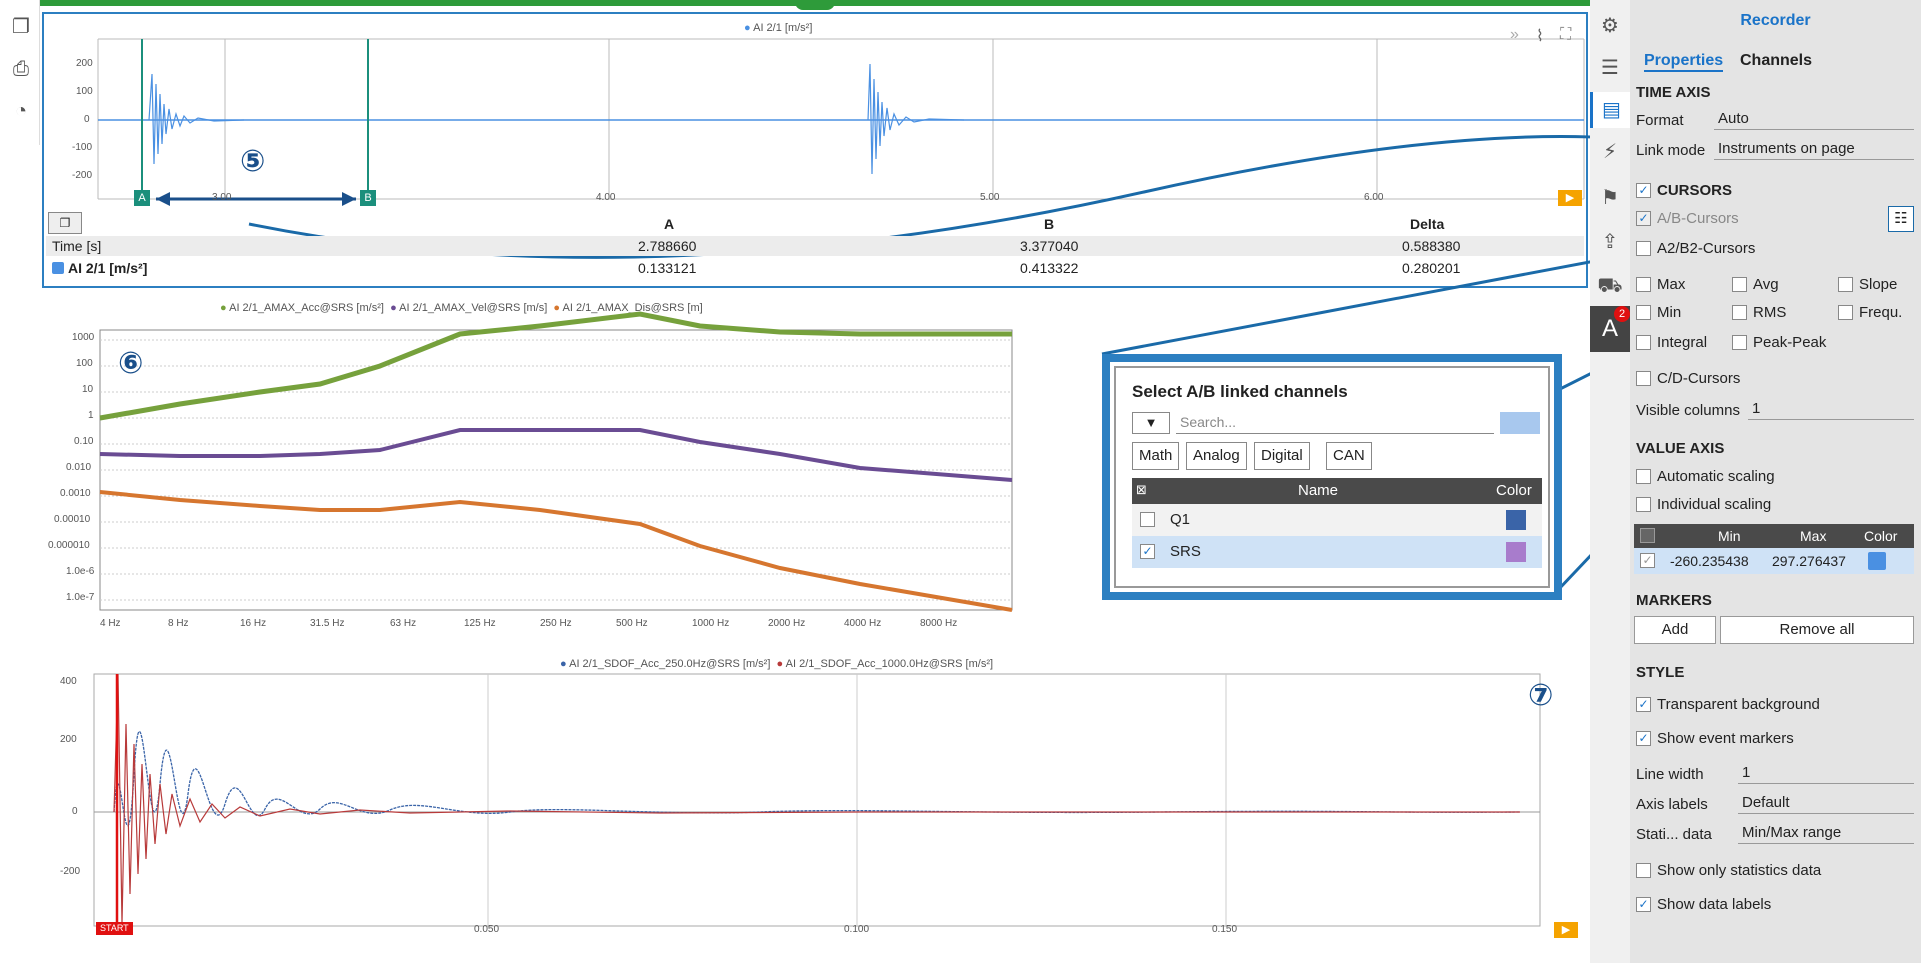 This screenshot has height=963, width=1921. I want to click on stat-avg-checkbox: Avg, so click(1755, 284).